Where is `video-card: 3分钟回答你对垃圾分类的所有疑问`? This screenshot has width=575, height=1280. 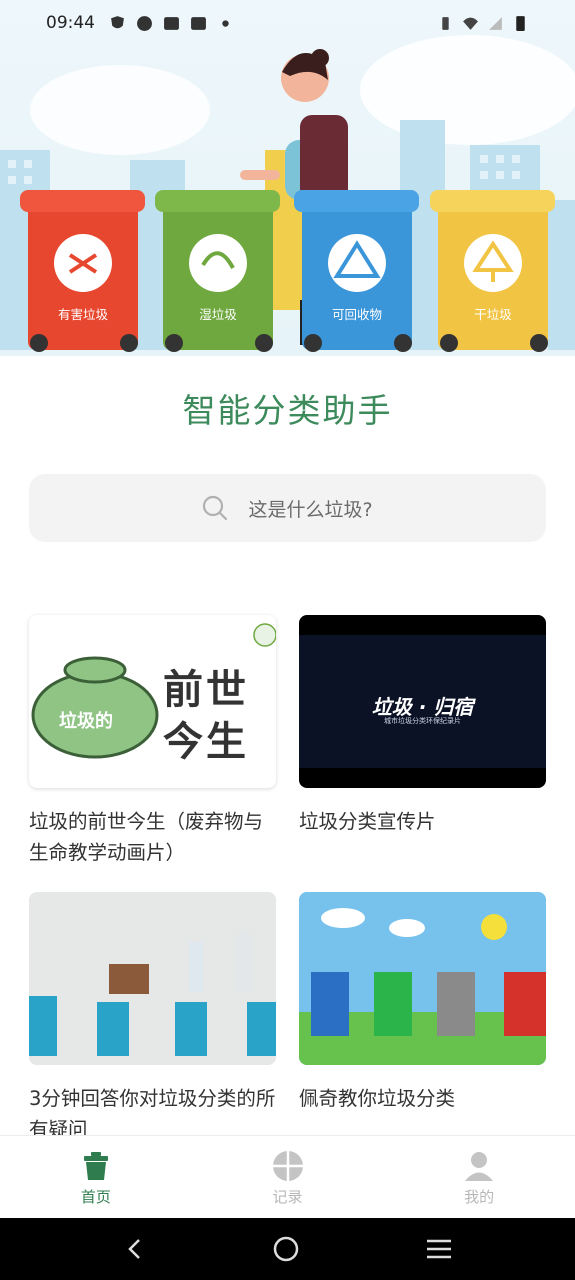 video-card: 3分钟回答你对垃圾分类的所有疑问 is located at coordinates (152, 1018).